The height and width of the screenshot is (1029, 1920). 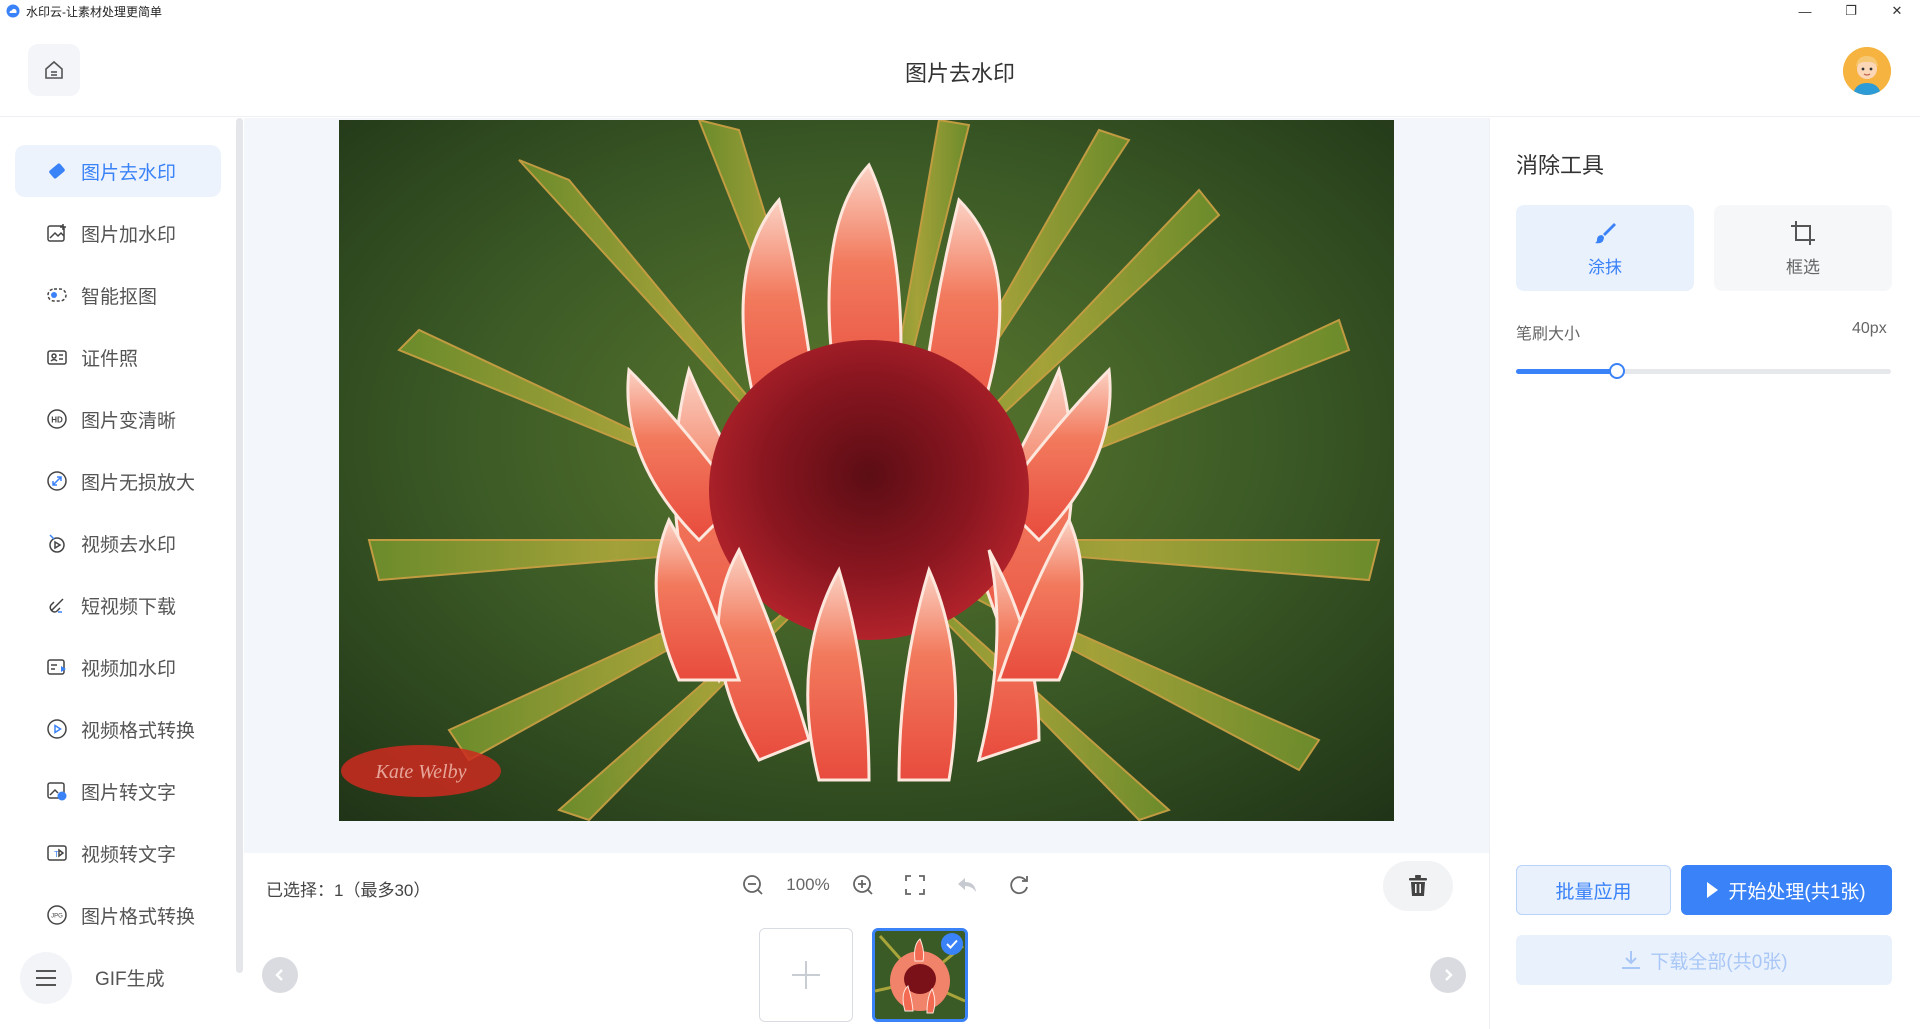 I want to click on video-eraser-icon, so click(x=57, y=543).